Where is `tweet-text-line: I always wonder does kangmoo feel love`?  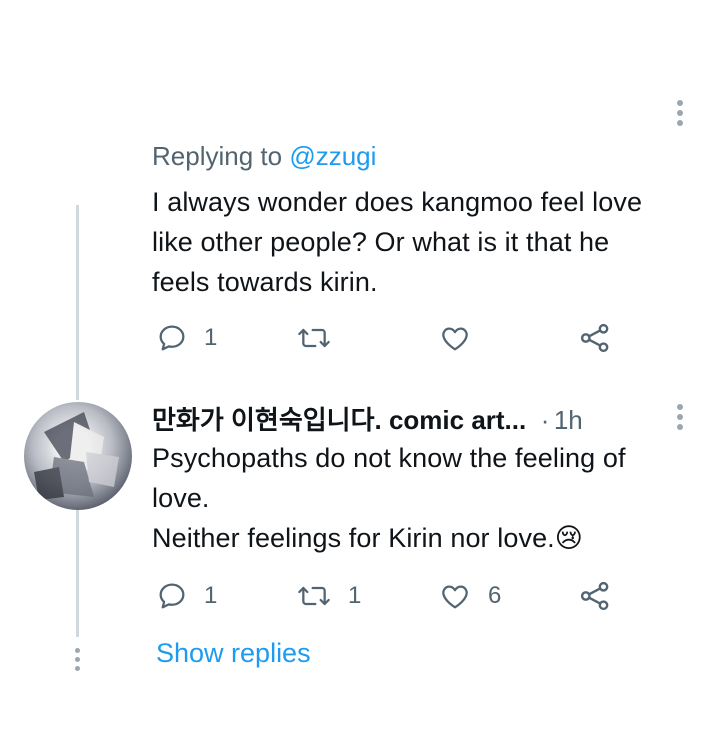
tweet-text-line: I always wonder does kangmoo feel love is located at coordinates (397, 202).